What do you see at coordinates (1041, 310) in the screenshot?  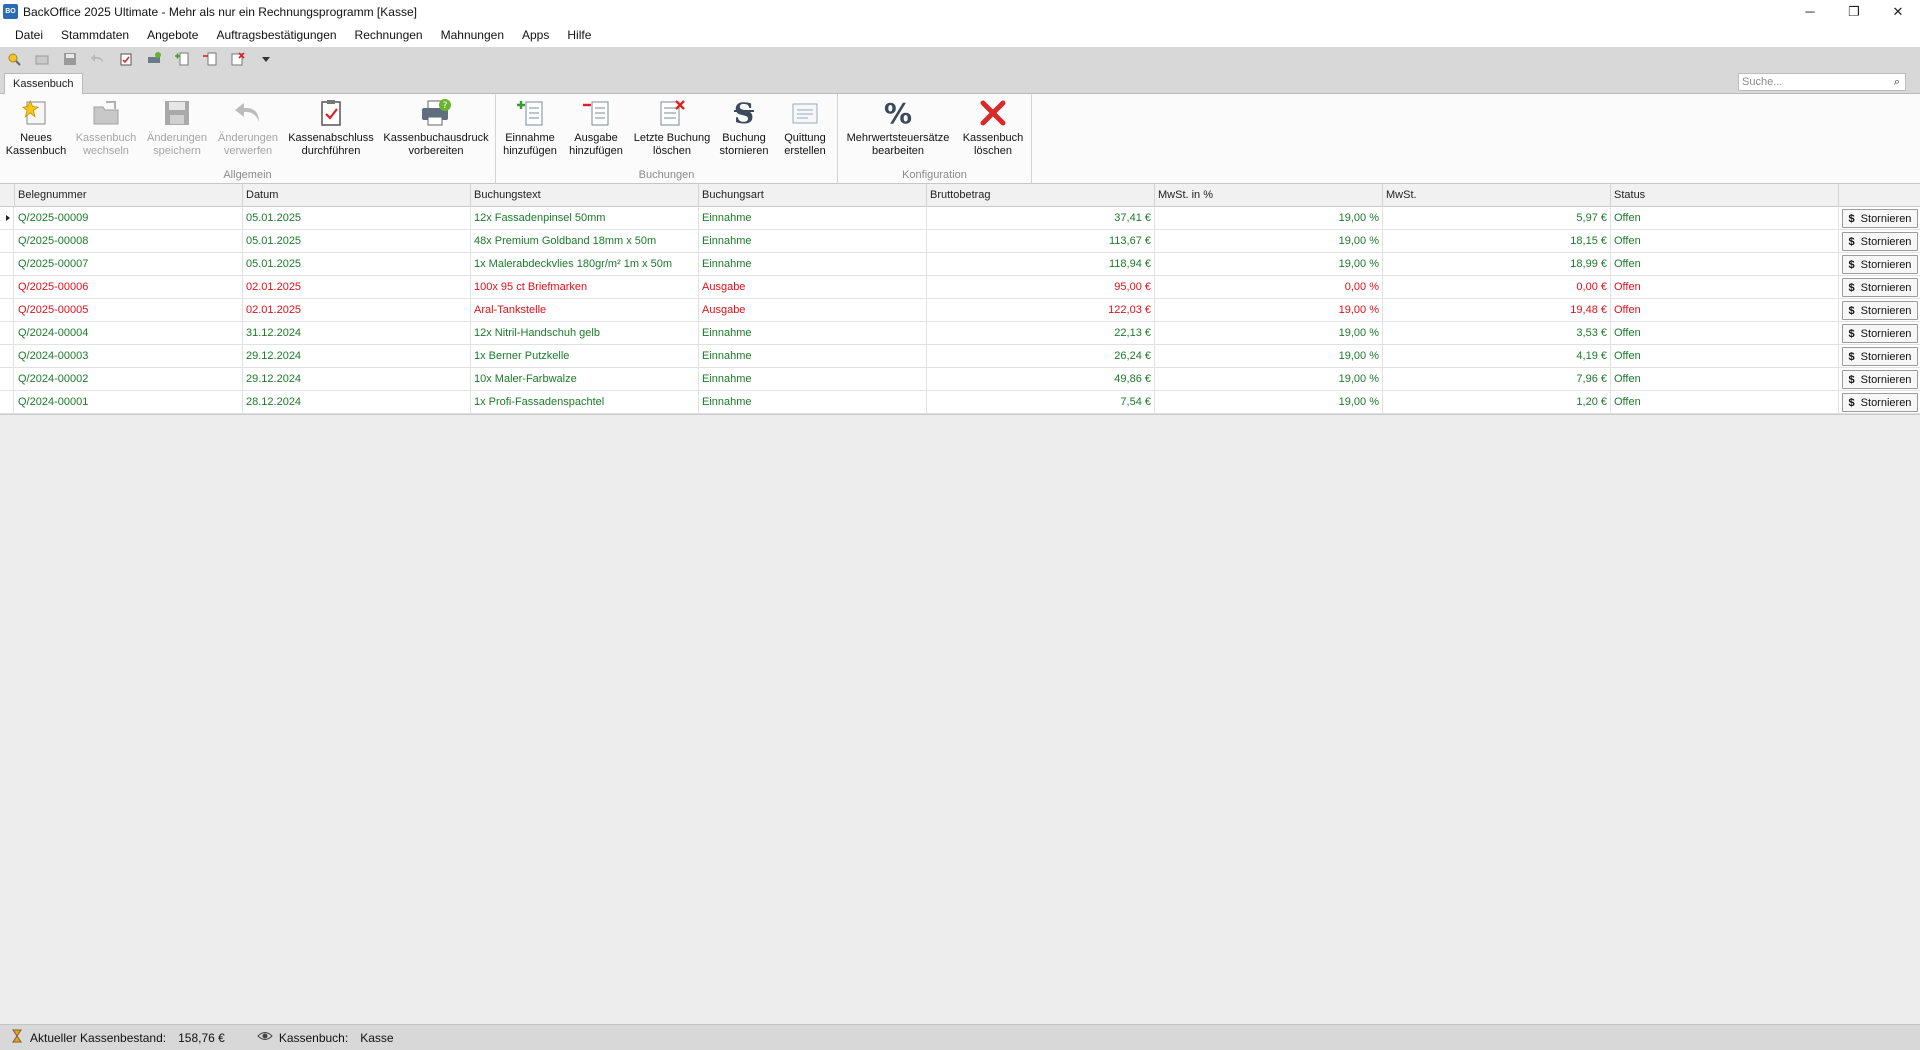 I see `cell-bruttobetrag: 122,03 €` at bounding box center [1041, 310].